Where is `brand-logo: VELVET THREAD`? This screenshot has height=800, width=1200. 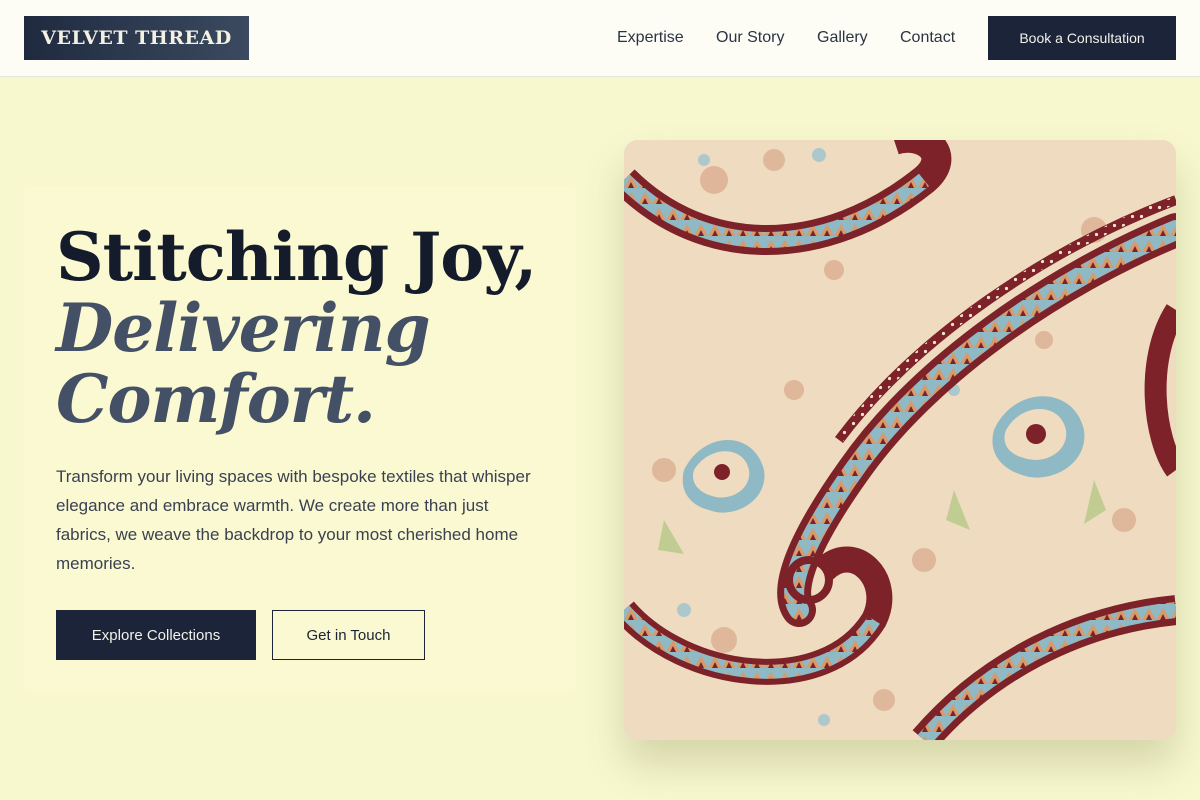 brand-logo: VELVET THREAD is located at coordinates (136, 38).